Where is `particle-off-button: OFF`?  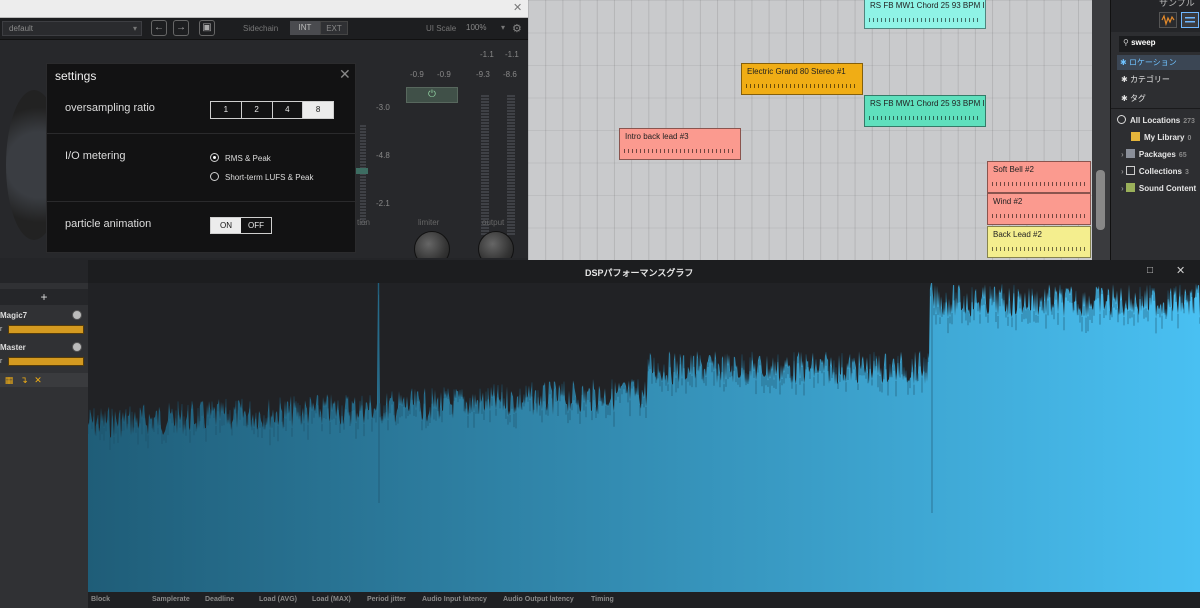
particle-off-button: OFF is located at coordinates (256, 225).